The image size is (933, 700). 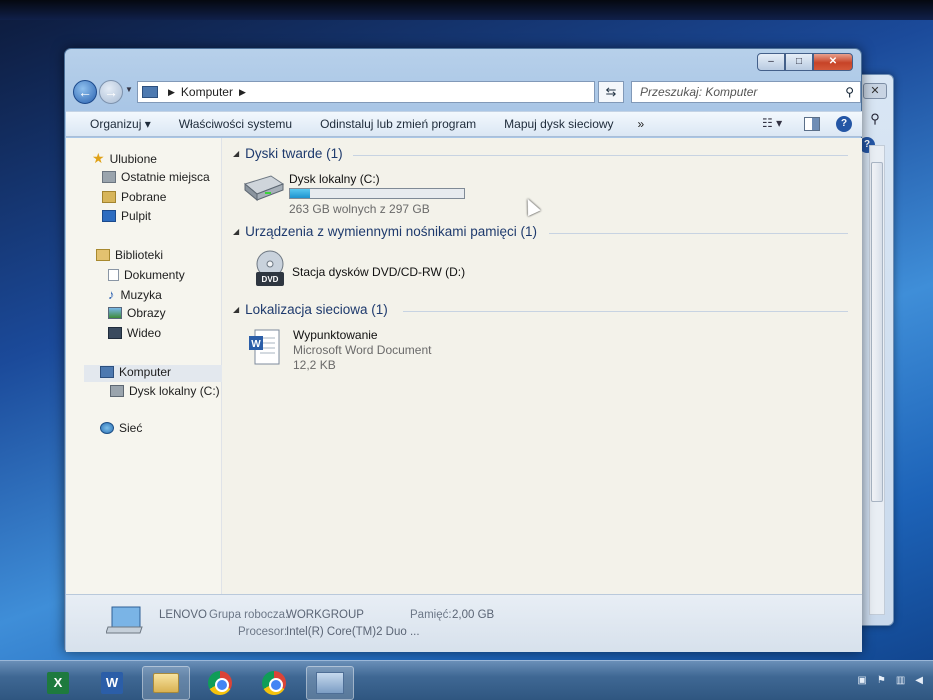 What do you see at coordinates (124, 158) in the screenshot?
I see `nav-favorites: ★ Ulubione` at bounding box center [124, 158].